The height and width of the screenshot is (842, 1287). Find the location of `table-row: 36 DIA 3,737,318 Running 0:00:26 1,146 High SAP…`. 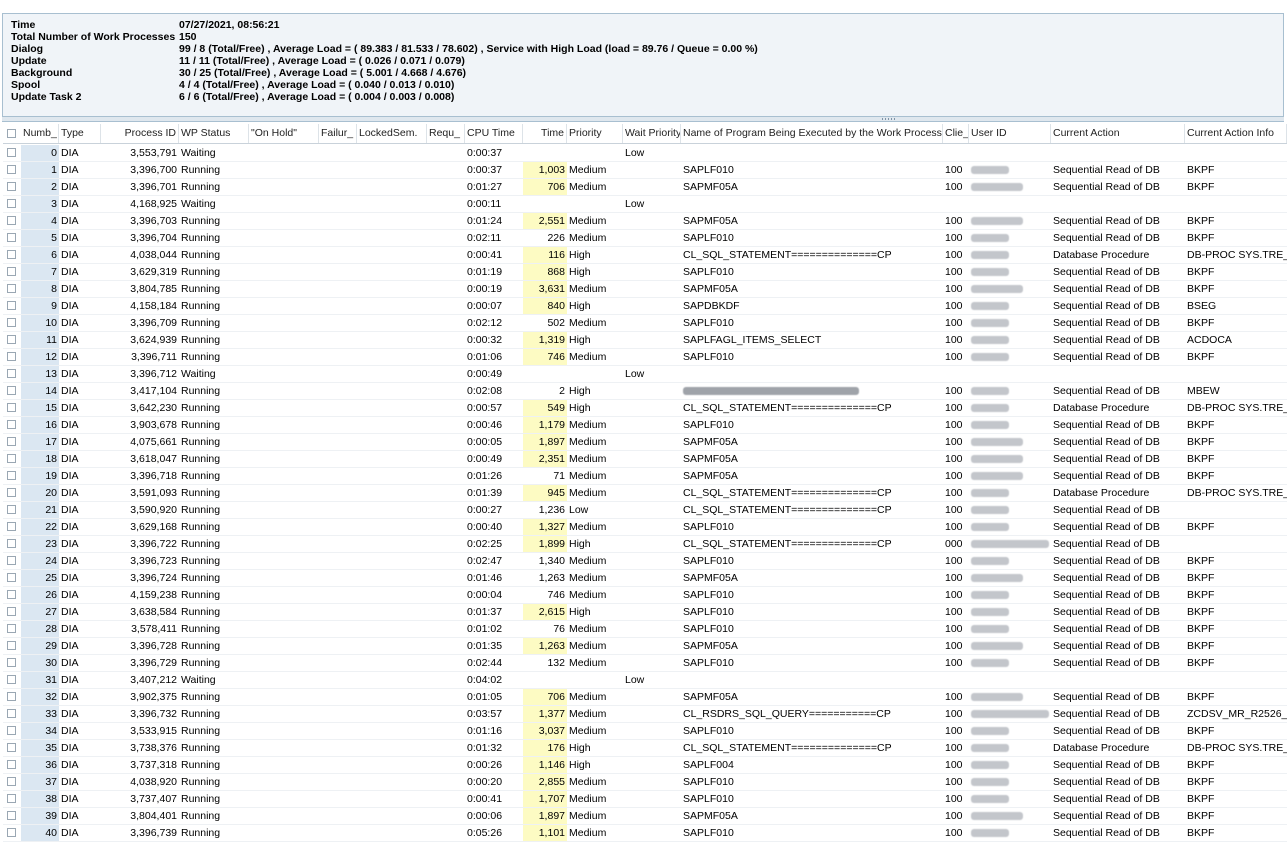

table-row: 36 DIA 3,737,318 Running 0:00:26 1,146 High SAP… is located at coordinates (645, 765).